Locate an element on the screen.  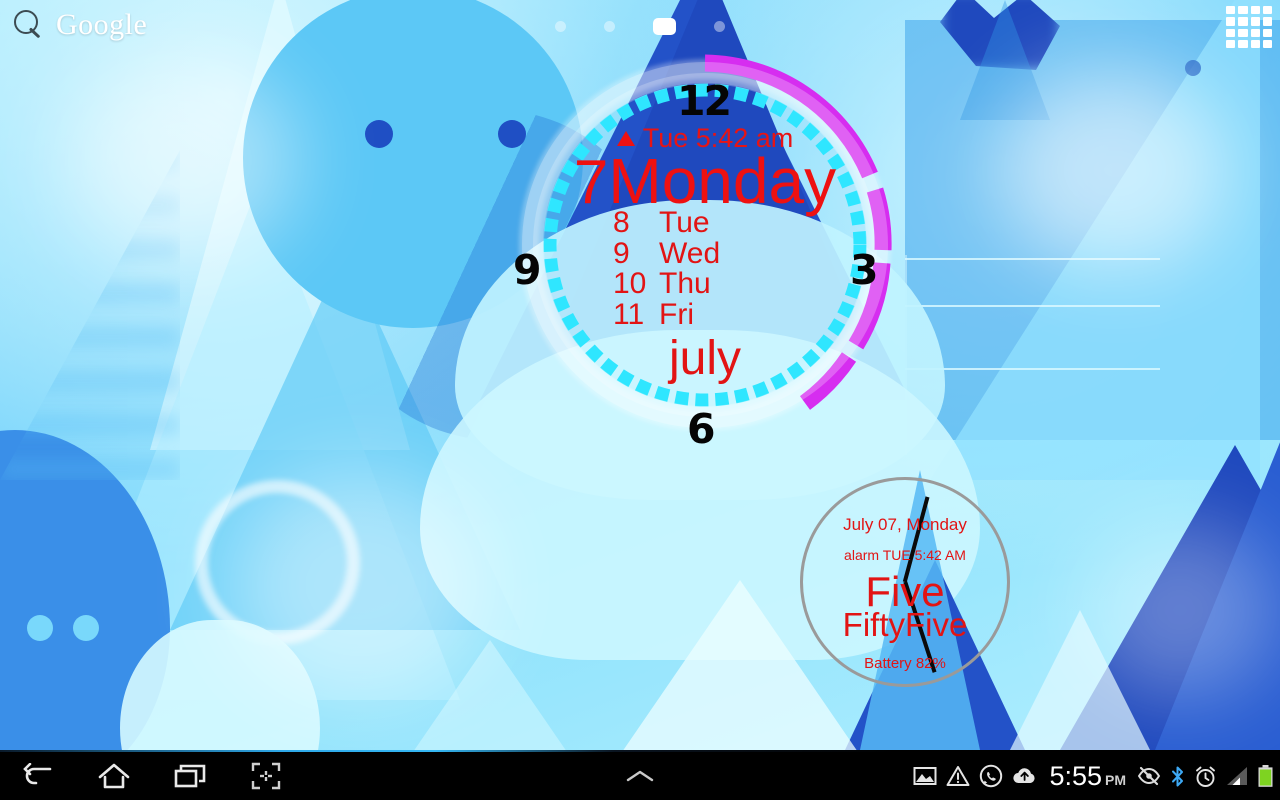
widget-today-number: 7 is located at coordinates (591, 182).